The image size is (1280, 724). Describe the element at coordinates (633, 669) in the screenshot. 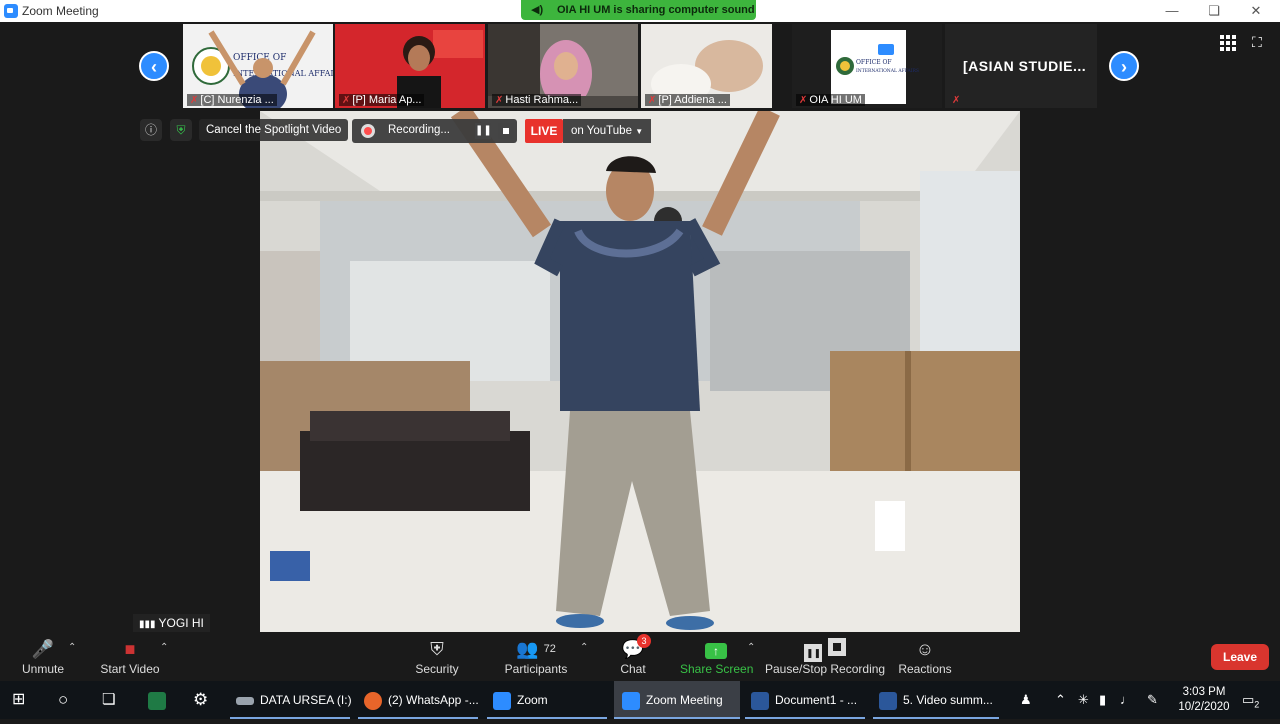

I see `chat-label: Chat` at that location.